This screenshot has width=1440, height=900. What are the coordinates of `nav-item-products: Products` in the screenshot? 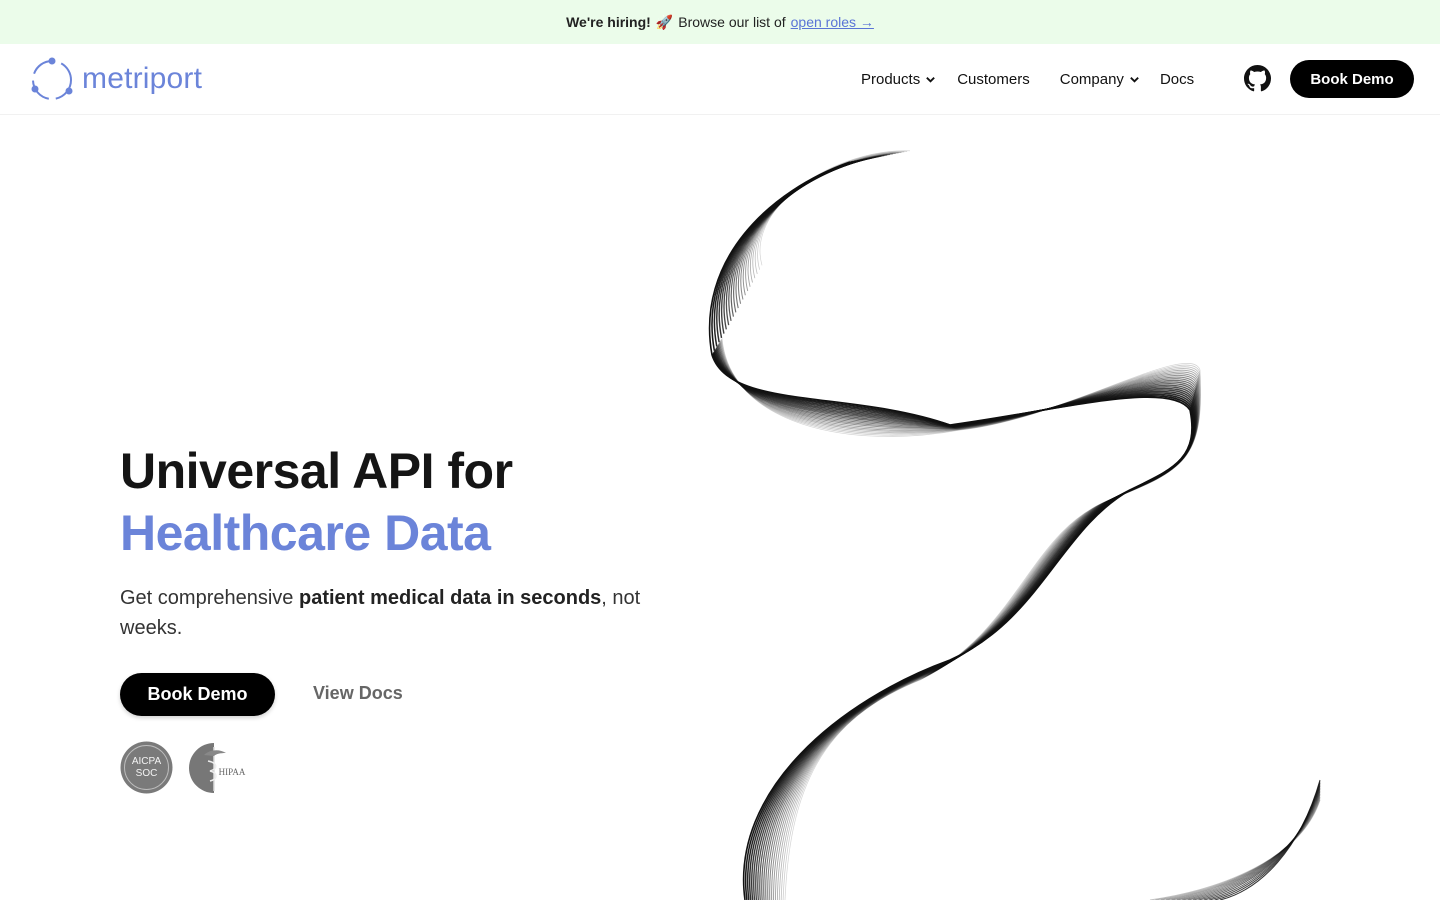 It's located at (898, 79).